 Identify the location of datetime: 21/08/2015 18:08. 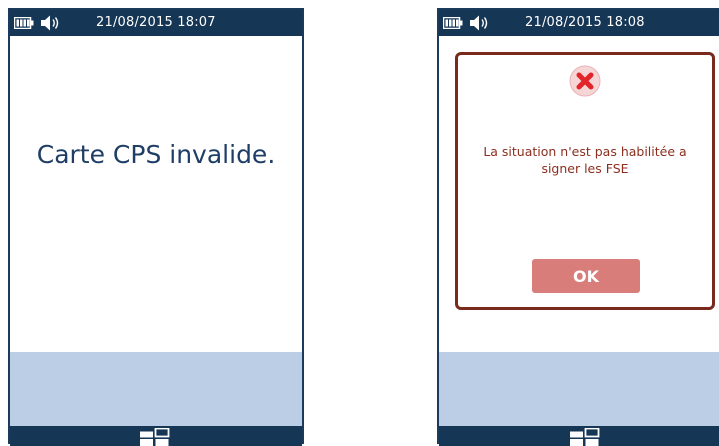
(585, 22).